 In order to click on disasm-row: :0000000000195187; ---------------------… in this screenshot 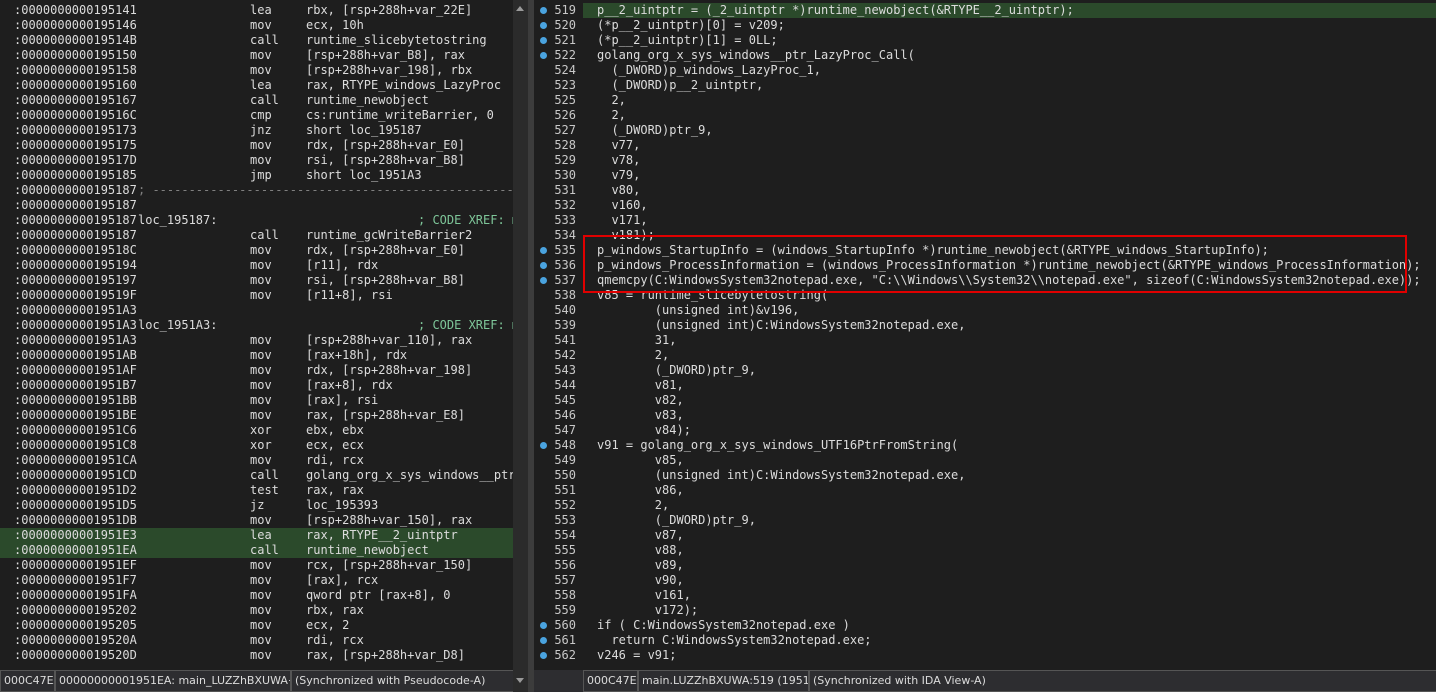, I will do `click(256, 190)`.